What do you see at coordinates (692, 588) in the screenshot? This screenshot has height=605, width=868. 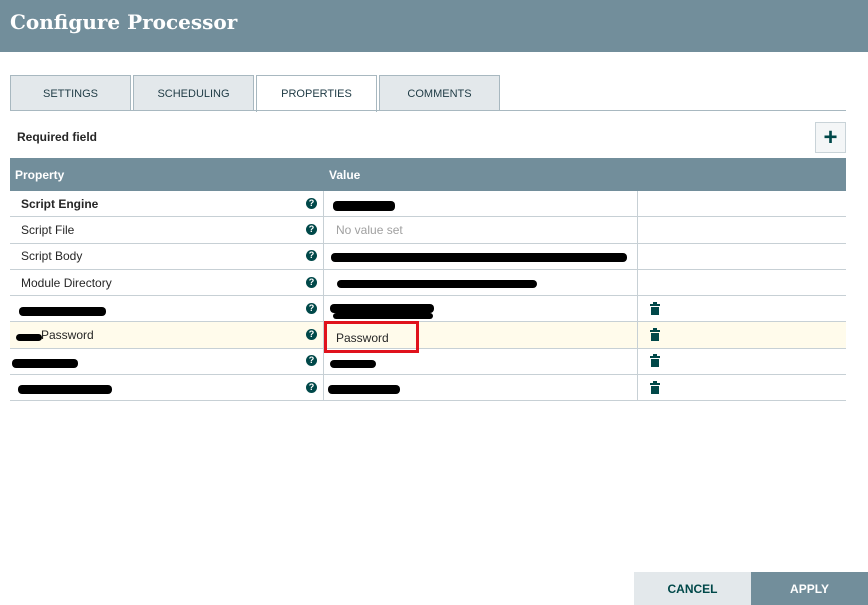 I see `cancel-button: CANCEL` at bounding box center [692, 588].